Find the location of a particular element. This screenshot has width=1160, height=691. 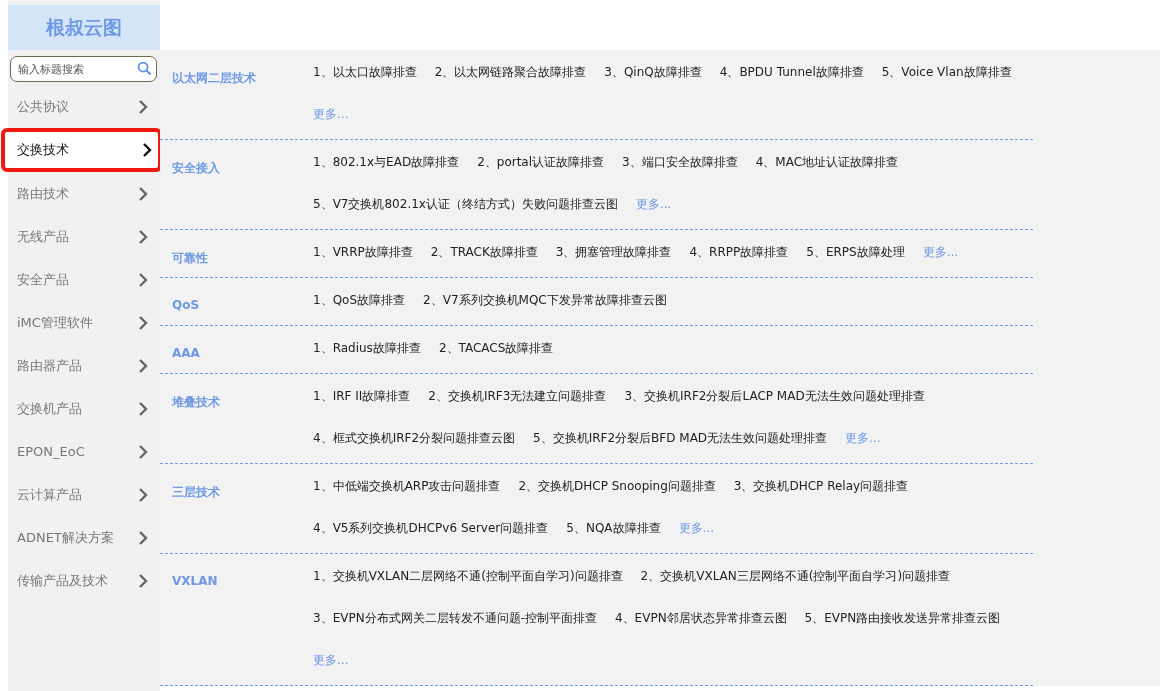

sidebar-item-label: EPON_EoC is located at coordinates (51, 451).